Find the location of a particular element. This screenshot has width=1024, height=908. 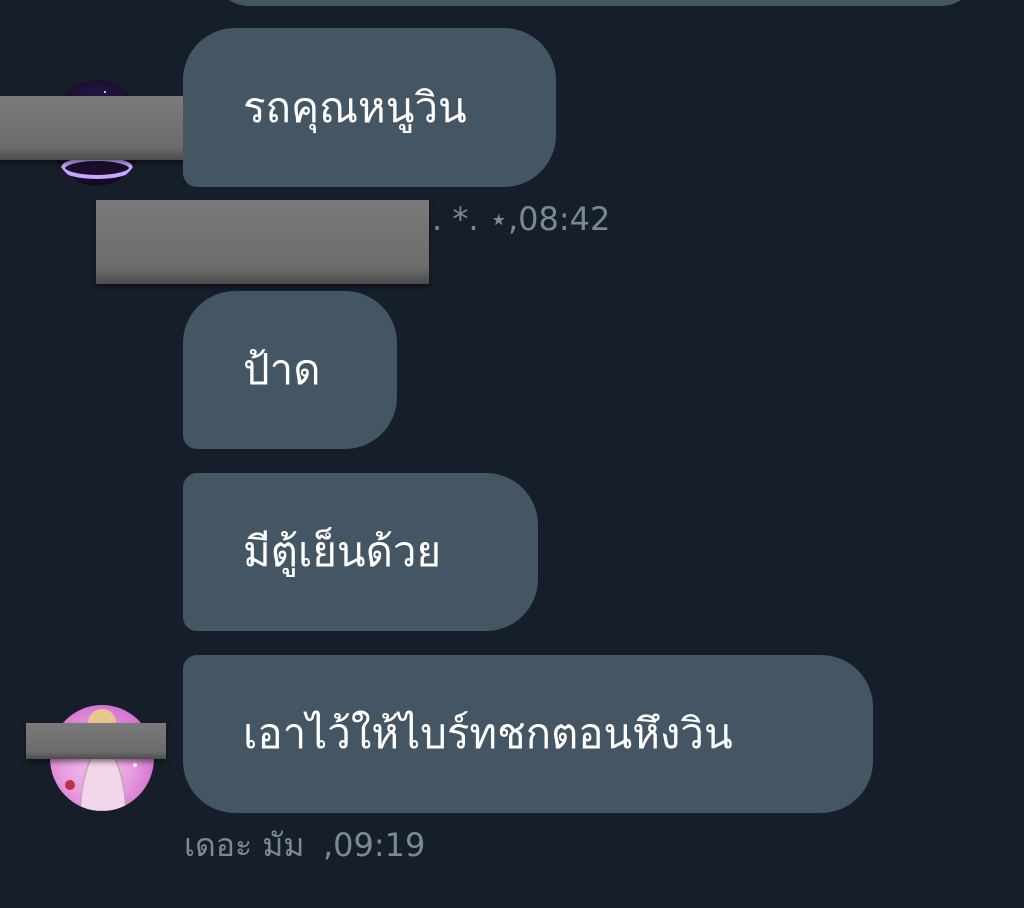

message-bubble-1: รถคุณหนูวิน is located at coordinates (369, 107).